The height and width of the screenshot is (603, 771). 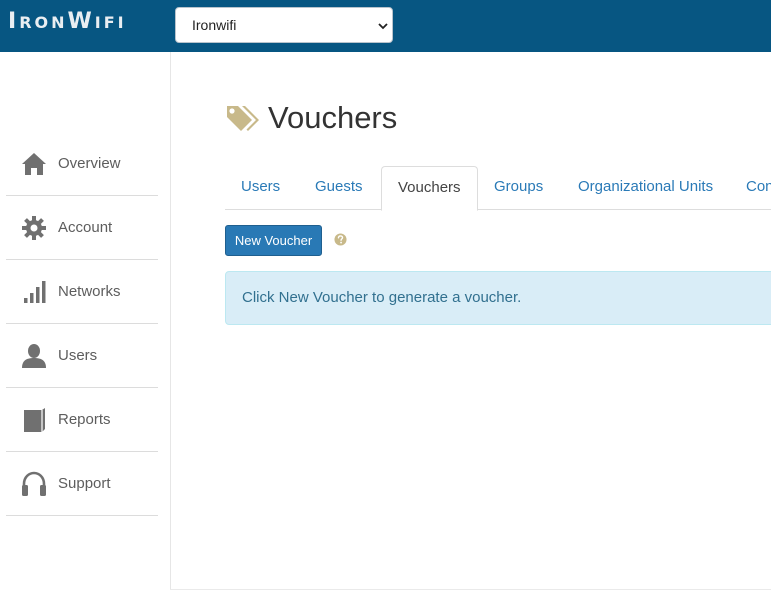 I want to click on tags-icon, so click(x=243, y=118).